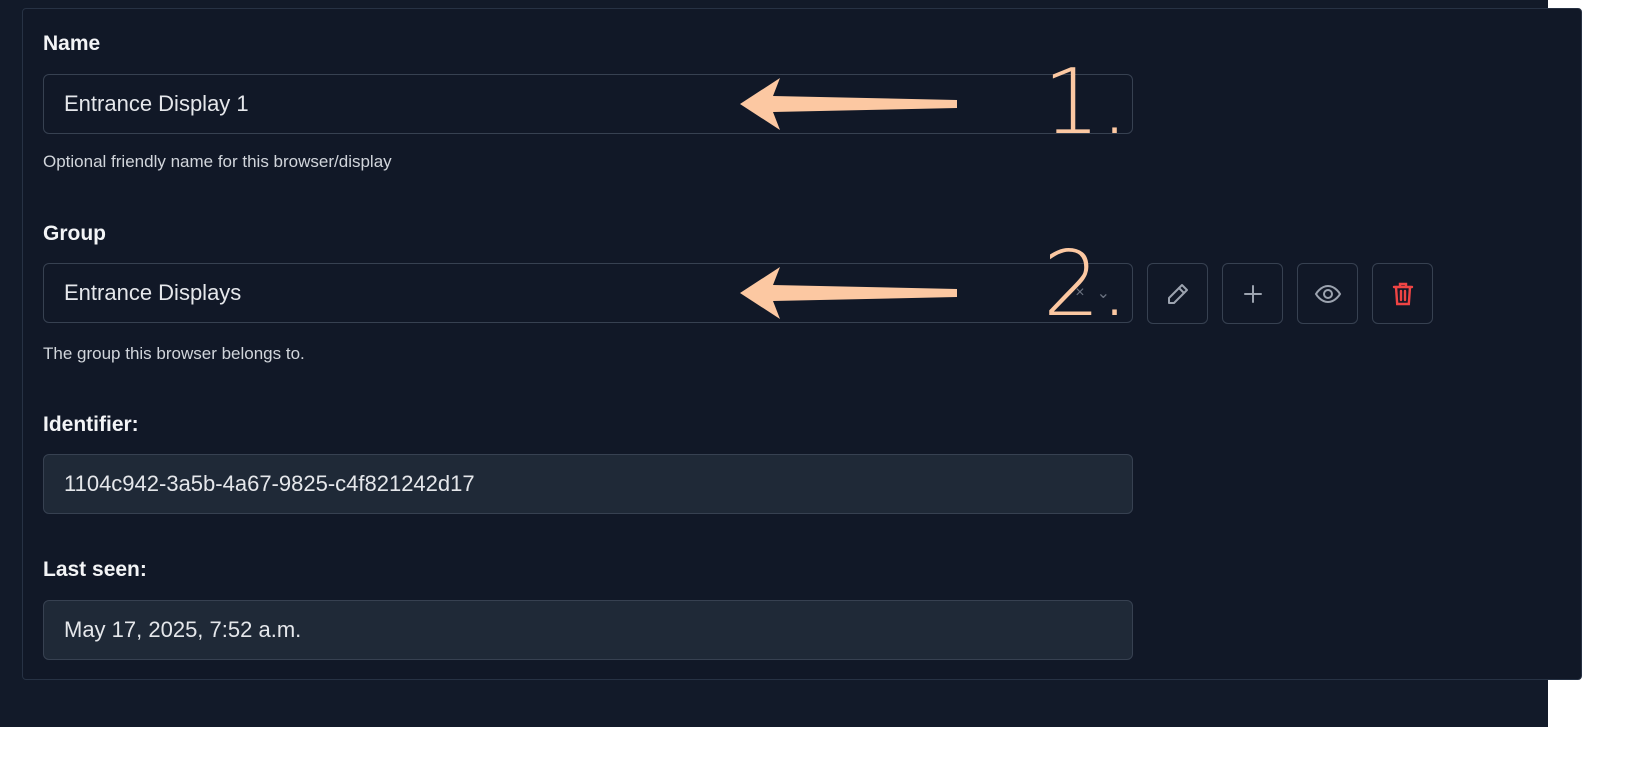  What do you see at coordinates (269, 483) in the screenshot?
I see `identifier-value: 1104c942-3a5b-4a67-9825-c4f821242d17` at bounding box center [269, 483].